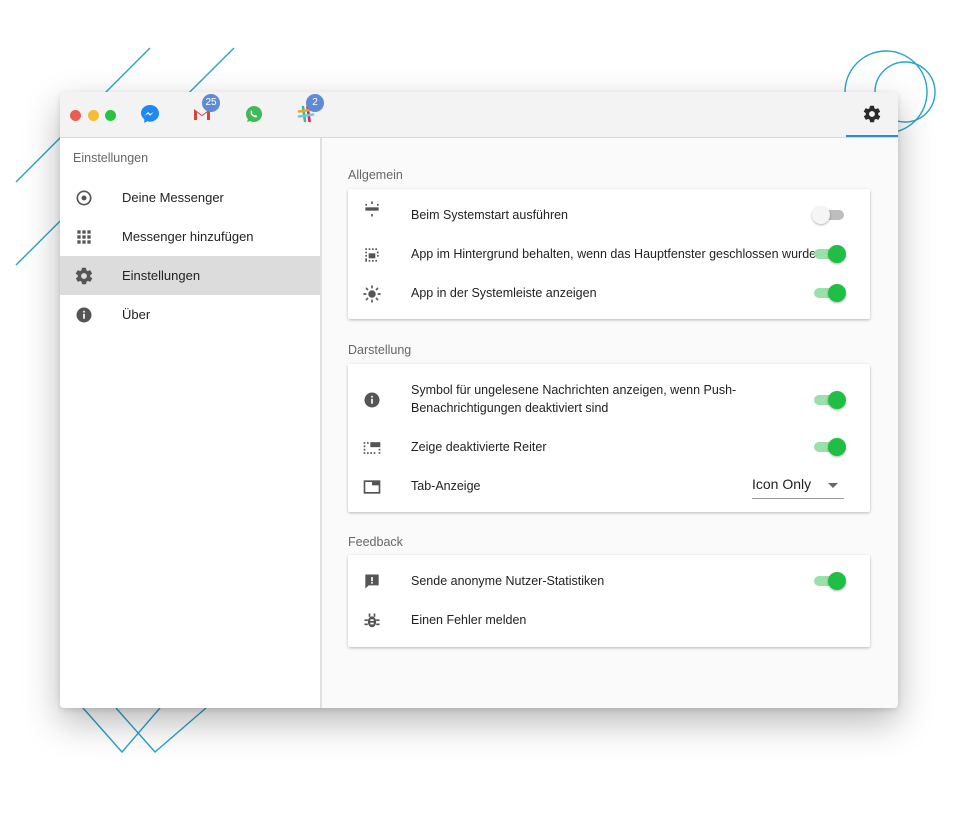 The height and width of the screenshot is (813, 960). I want to click on setting-row-show-disabled-tabs: Zeige deaktivierte Reiter, so click(609, 441).